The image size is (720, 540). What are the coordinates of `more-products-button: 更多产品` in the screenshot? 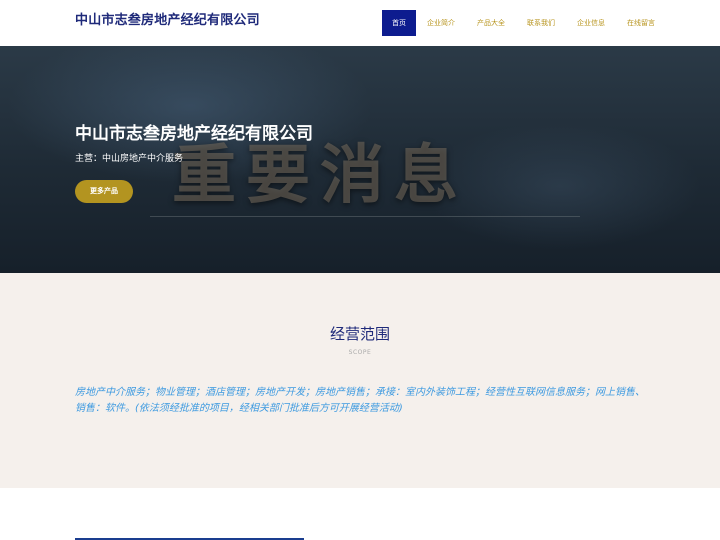 It's located at (104, 191).